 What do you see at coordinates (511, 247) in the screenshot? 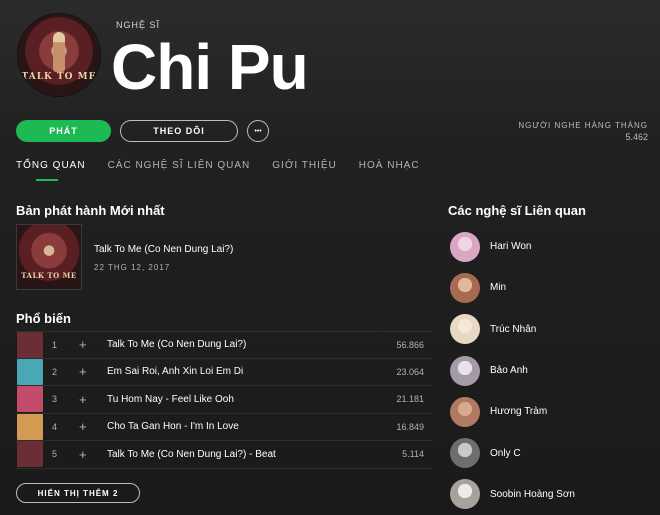
I see `related-artist-name: Hari Won` at bounding box center [511, 247].